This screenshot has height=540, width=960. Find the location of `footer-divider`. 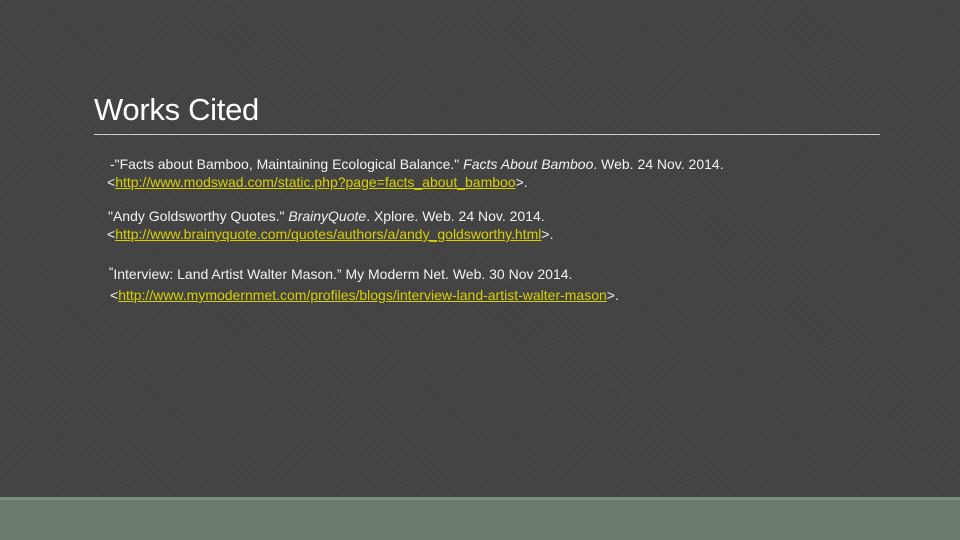

footer-divider is located at coordinates (480, 498).